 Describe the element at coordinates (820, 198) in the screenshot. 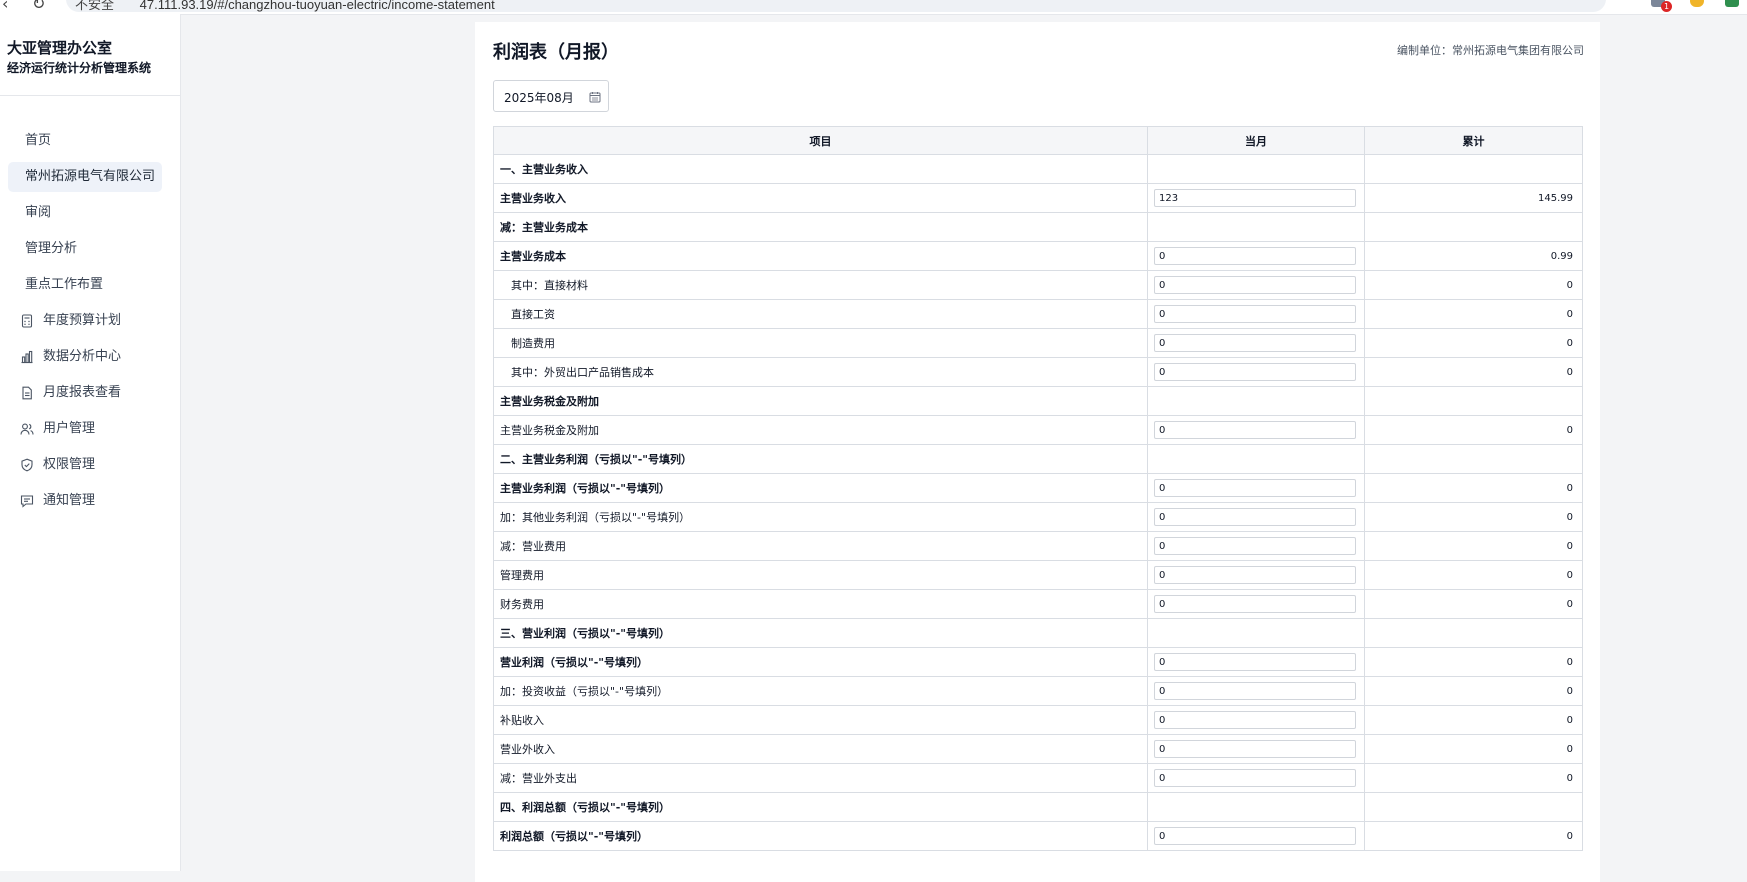

I see `row-item-label: 主营业务收入` at that location.